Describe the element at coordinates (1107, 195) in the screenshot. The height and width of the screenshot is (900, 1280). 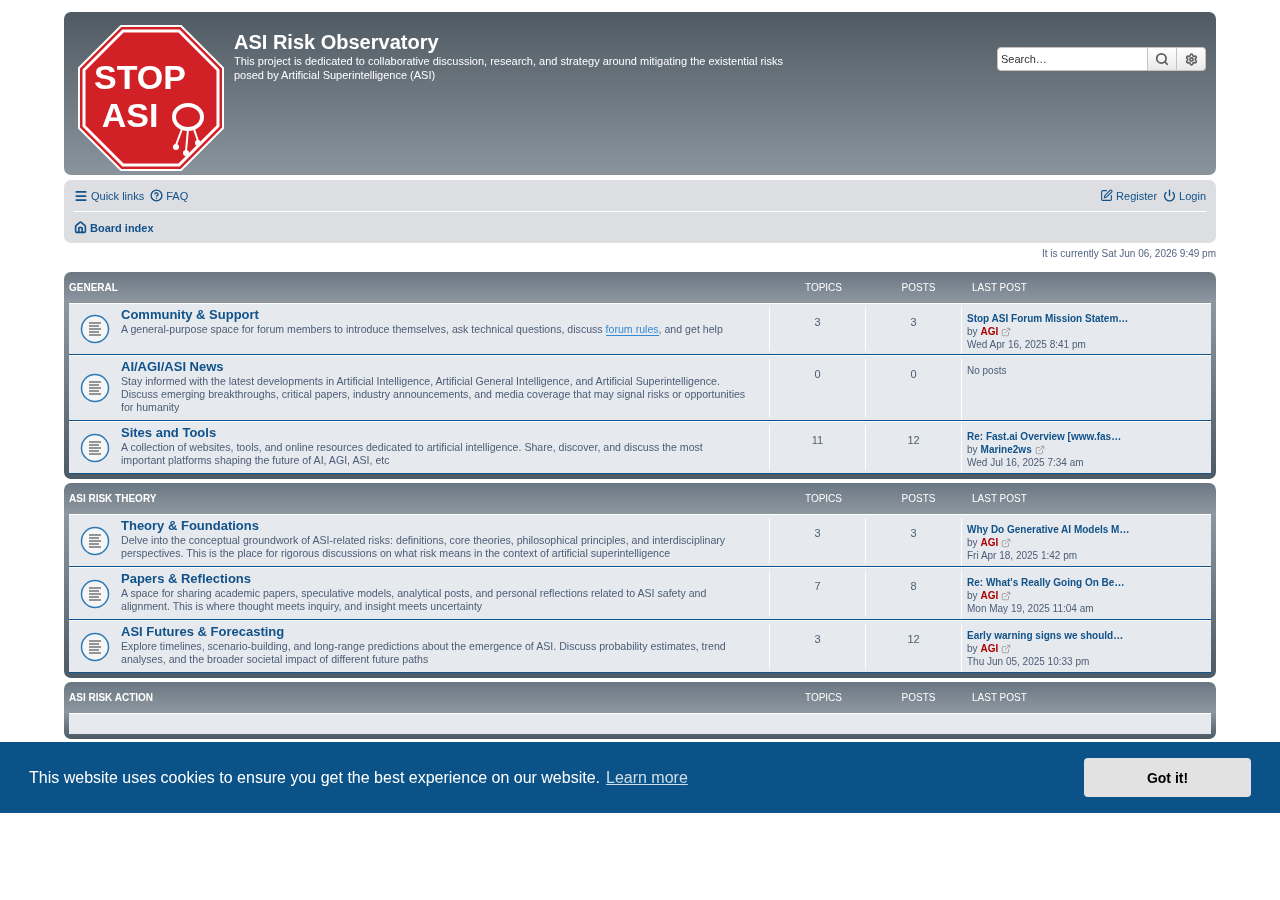
I see `pen-square-icon` at that location.